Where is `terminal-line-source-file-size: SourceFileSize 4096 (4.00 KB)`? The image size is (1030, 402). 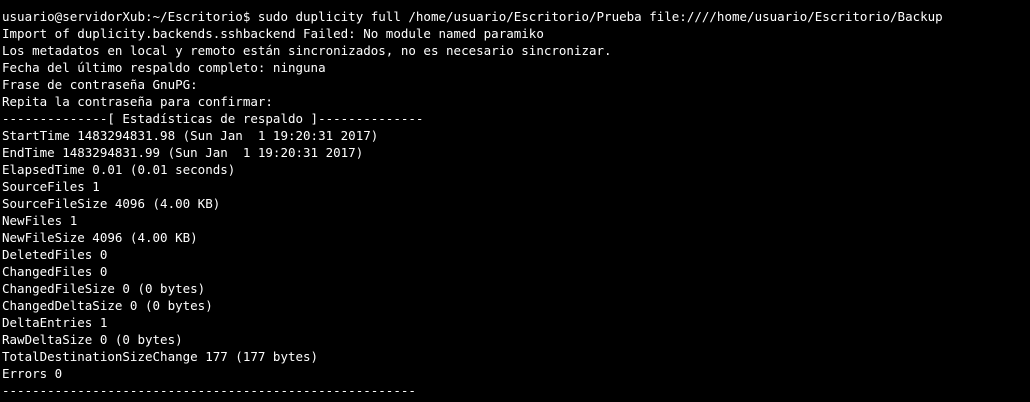
terminal-line-source-file-size: SourceFileSize 4096 (4.00 KB) is located at coordinates (111, 203).